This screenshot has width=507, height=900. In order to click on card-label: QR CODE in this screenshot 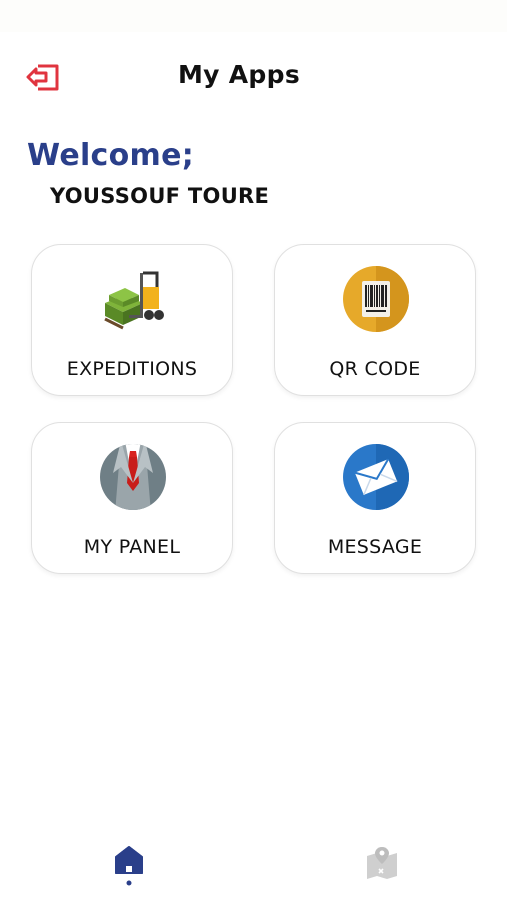, I will do `click(375, 369)`.